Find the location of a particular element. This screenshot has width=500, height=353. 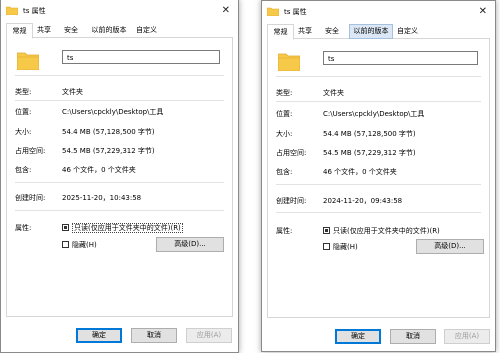

created-value: 2025-11-20，10:43:58 is located at coordinates (102, 198).